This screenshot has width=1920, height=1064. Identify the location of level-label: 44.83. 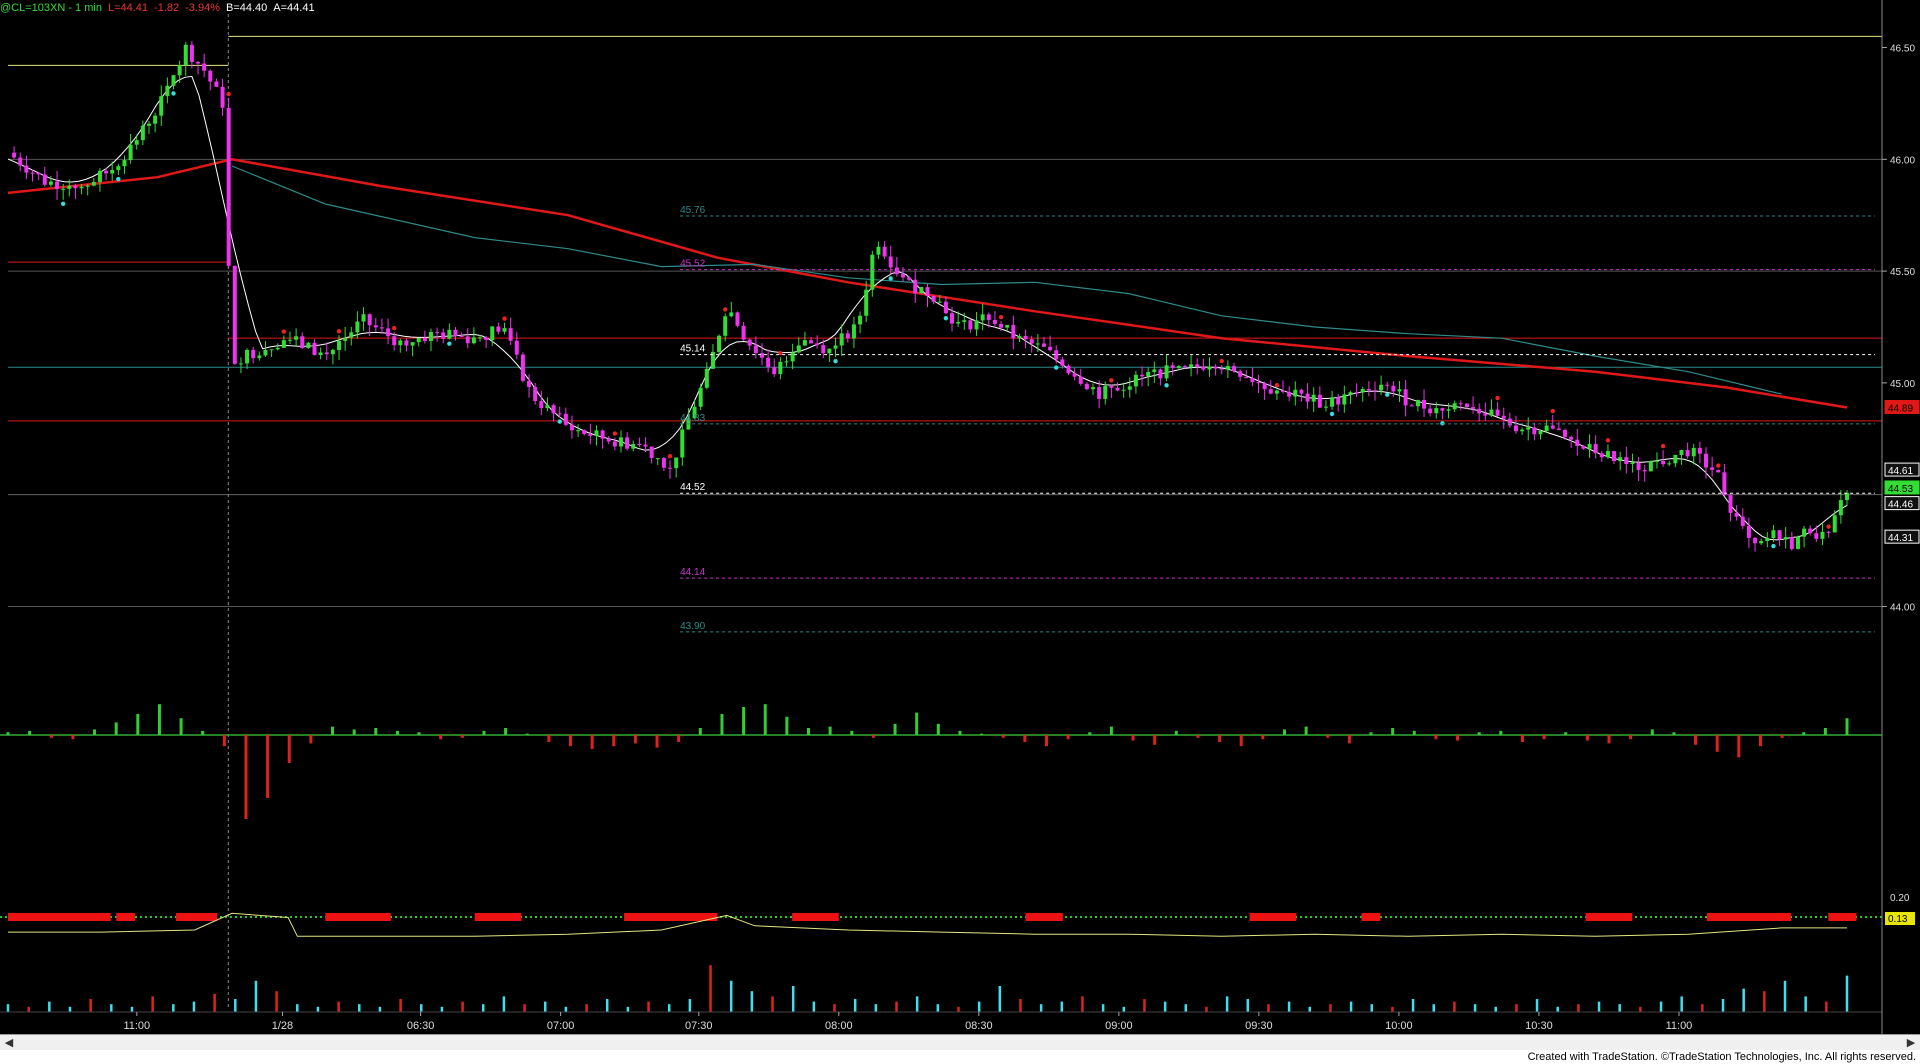
(692, 418).